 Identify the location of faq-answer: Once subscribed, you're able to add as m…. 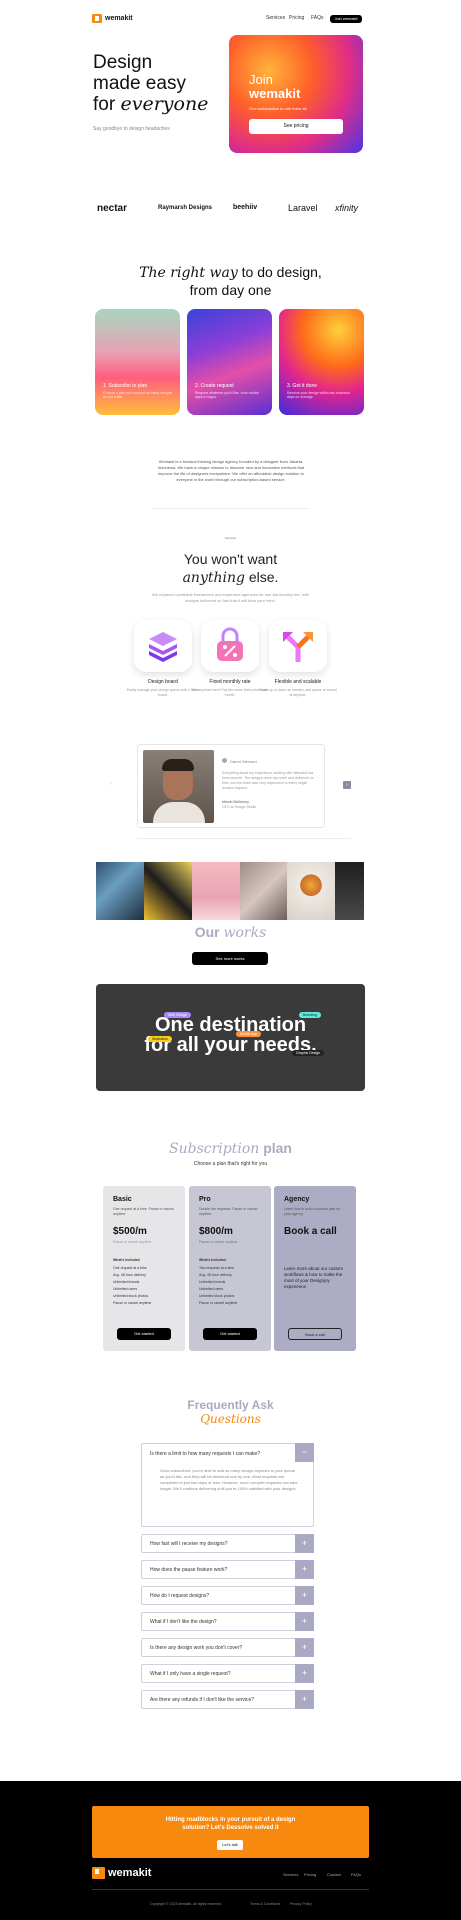
(229, 1479).